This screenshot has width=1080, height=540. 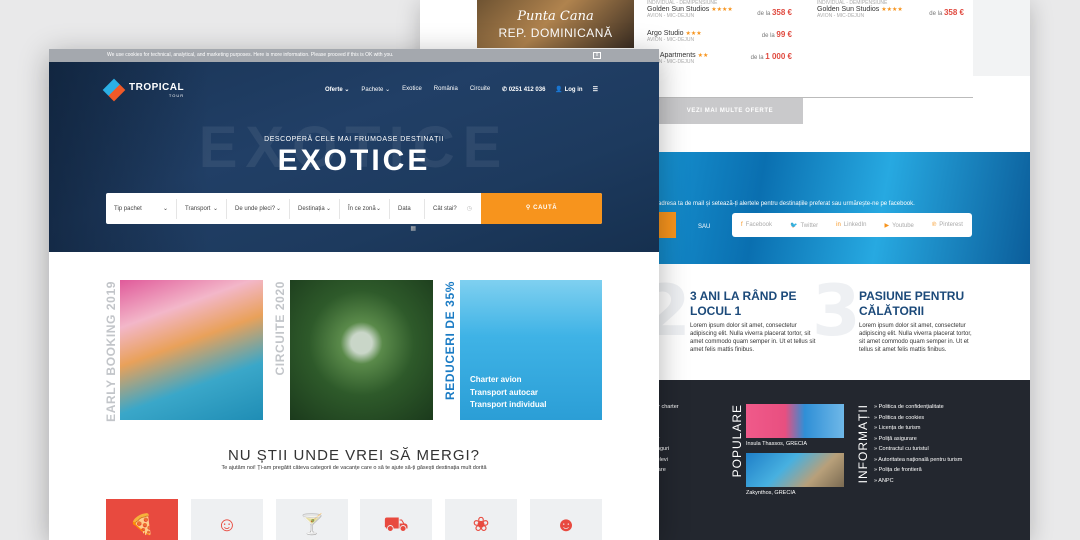 I want to click on category-tile: ⛟, so click(x=396, y=519).